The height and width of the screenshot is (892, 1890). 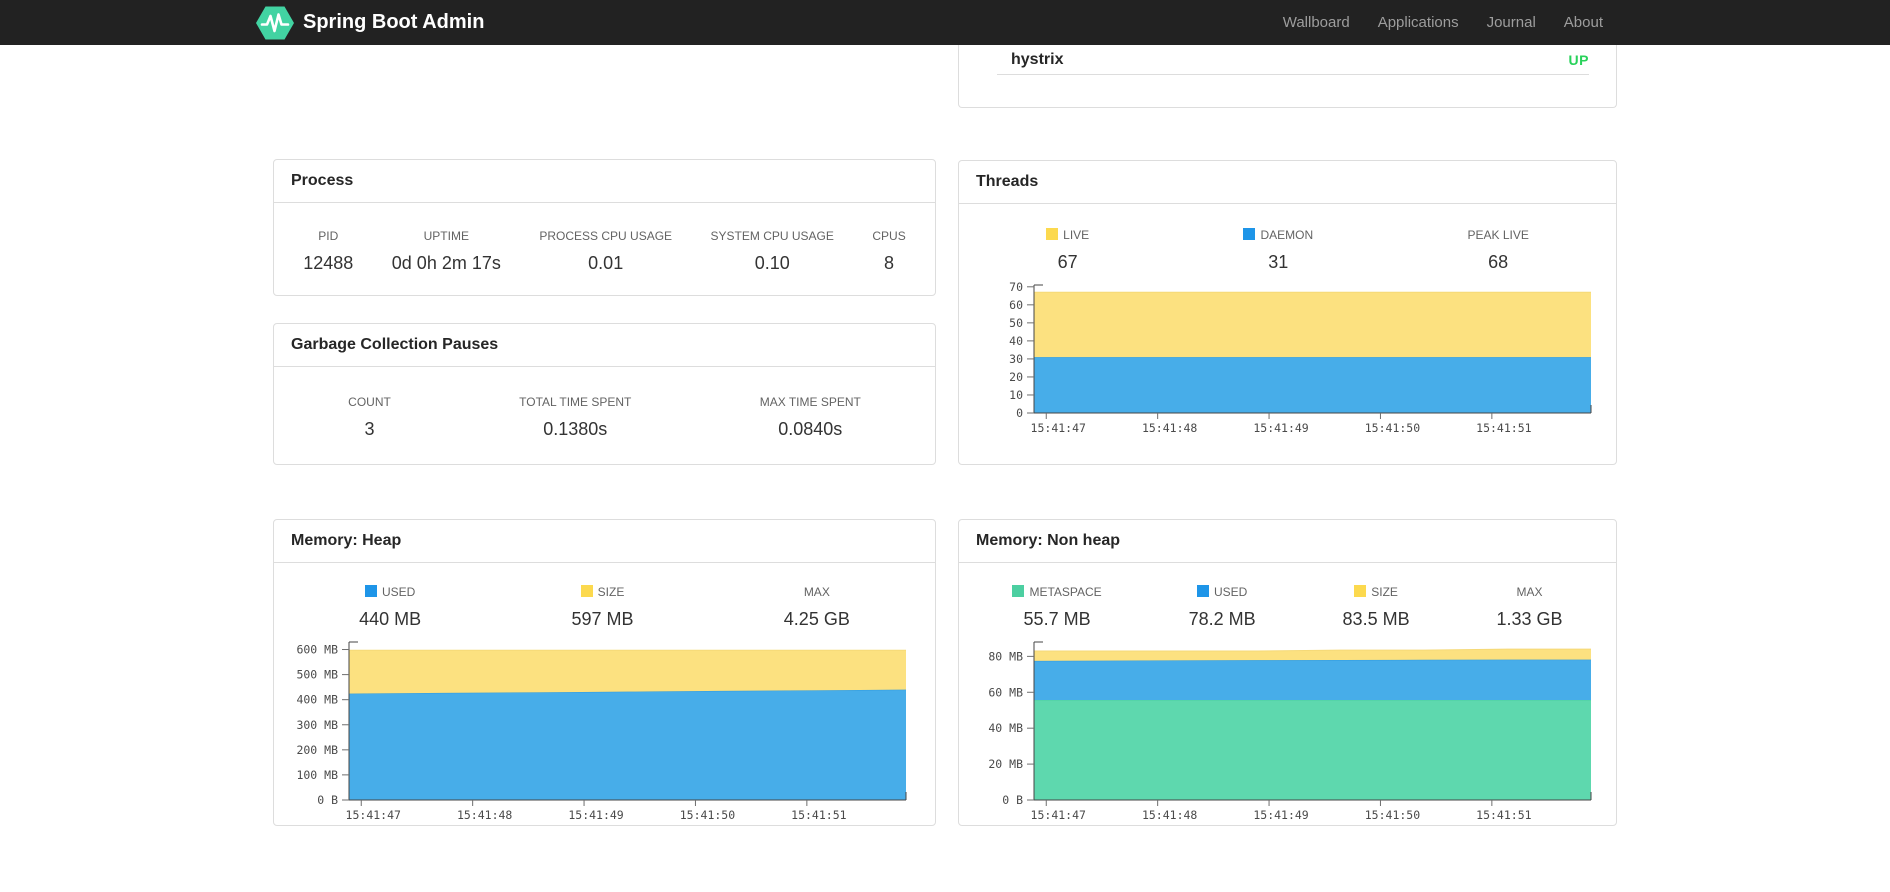 What do you see at coordinates (602, 607) in the screenshot?
I see `legend-item-size: SIZE 597 MB` at bounding box center [602, 607].